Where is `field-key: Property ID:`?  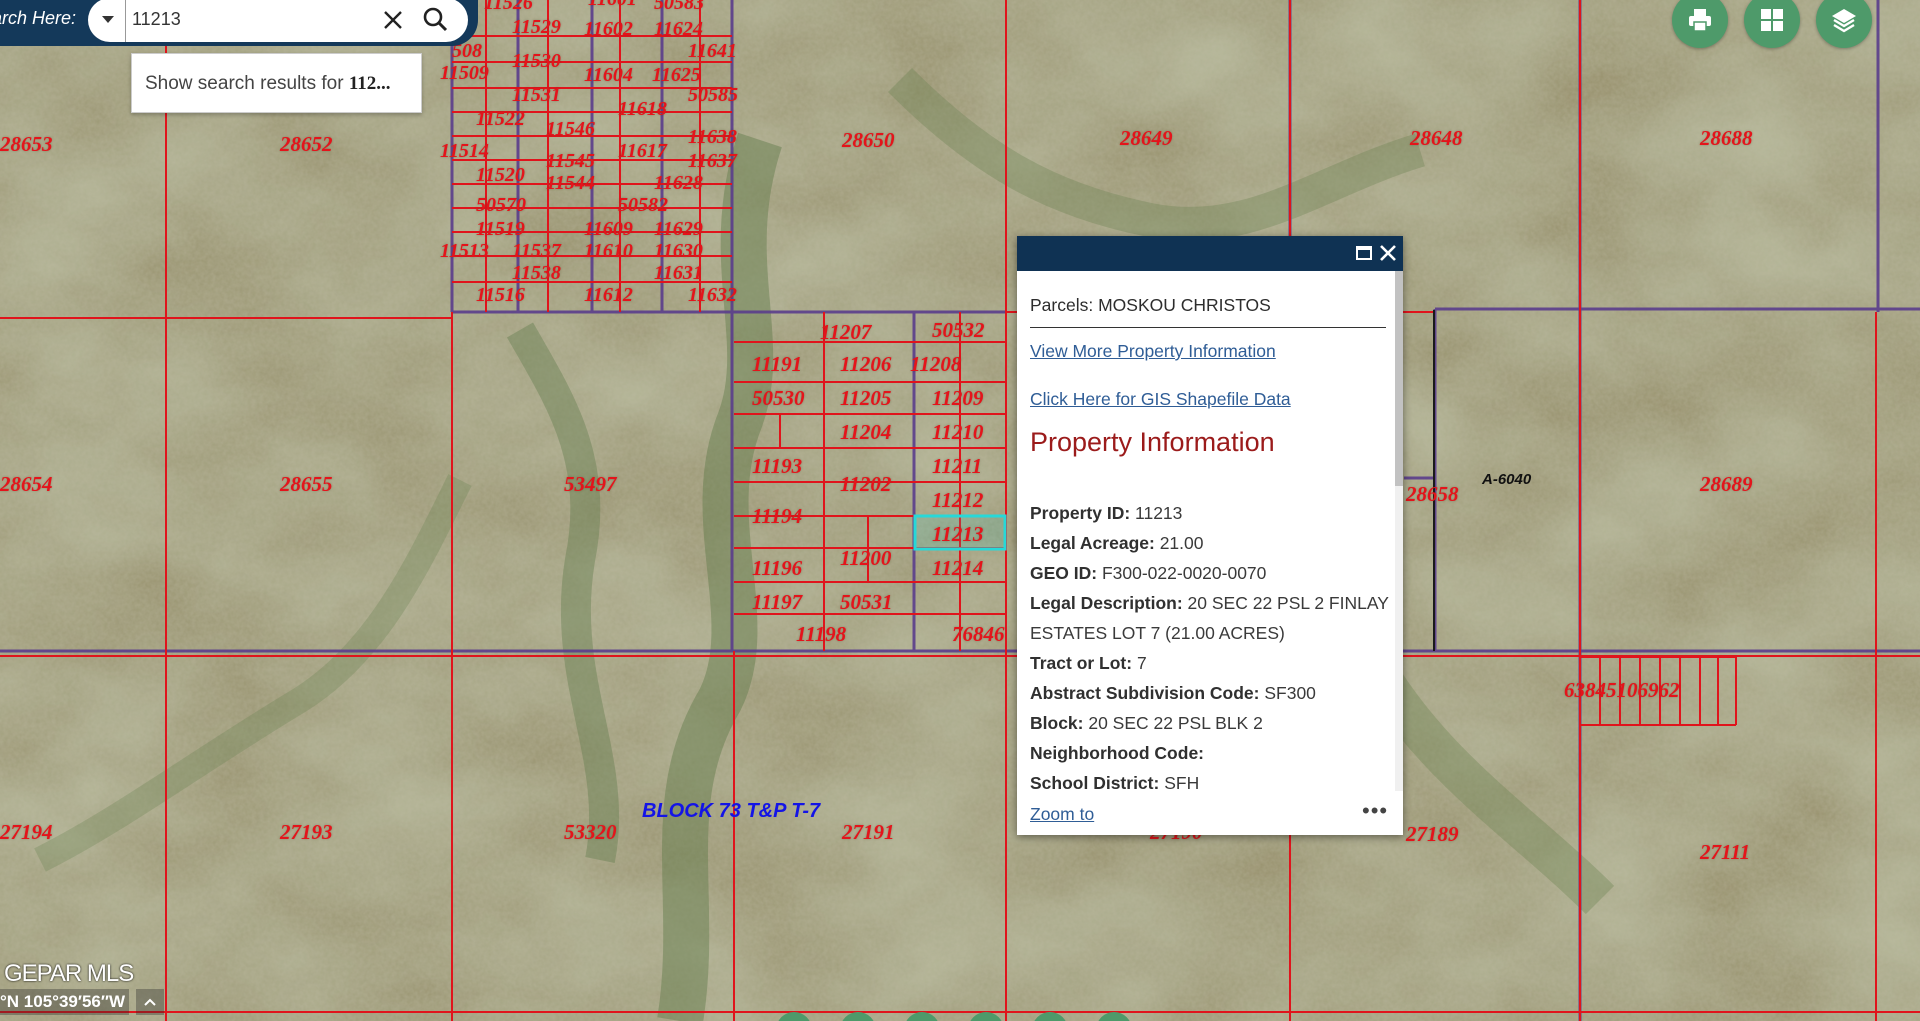 field-key: Property ID: is located at coordinates (1080, 513).